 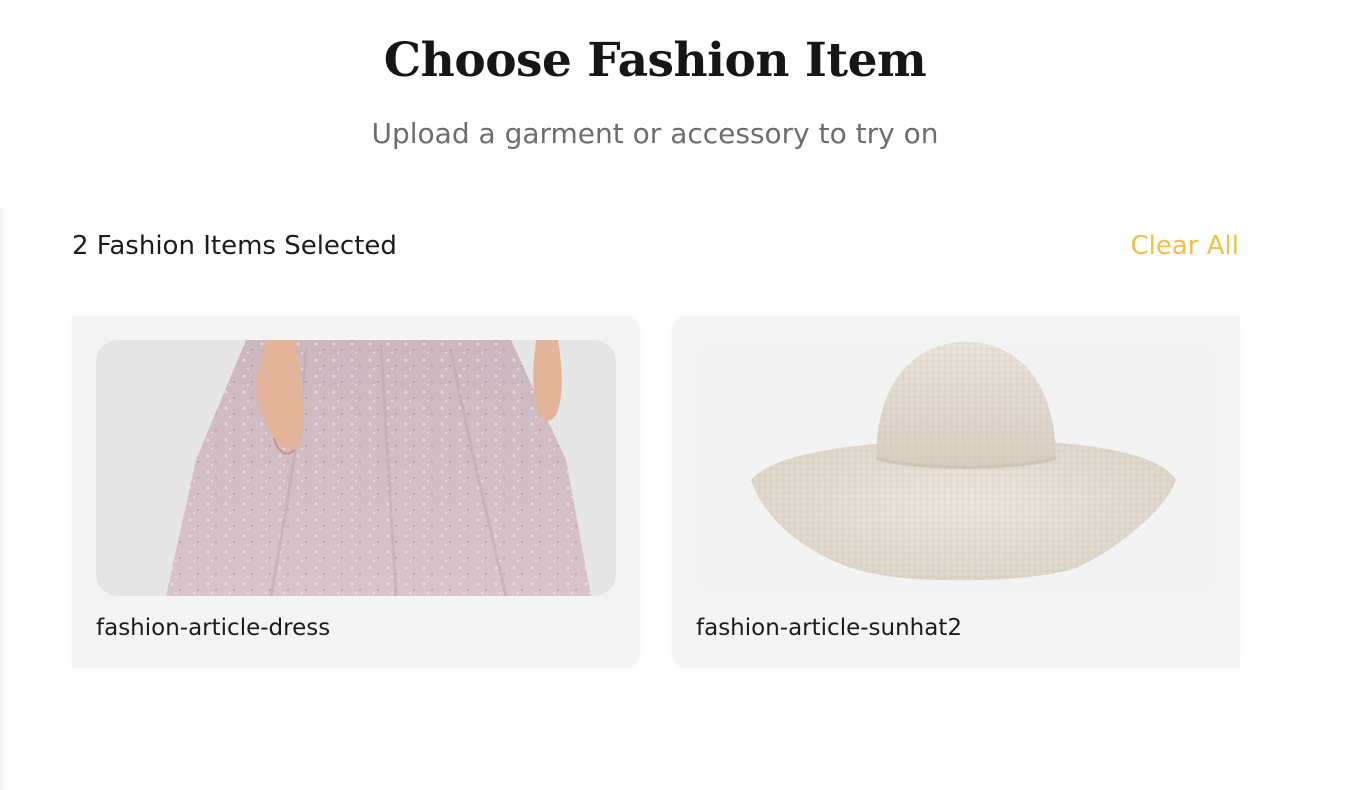 I want to click on fashion-item-name: fashion-article-dress, so click(x=213, y=628).